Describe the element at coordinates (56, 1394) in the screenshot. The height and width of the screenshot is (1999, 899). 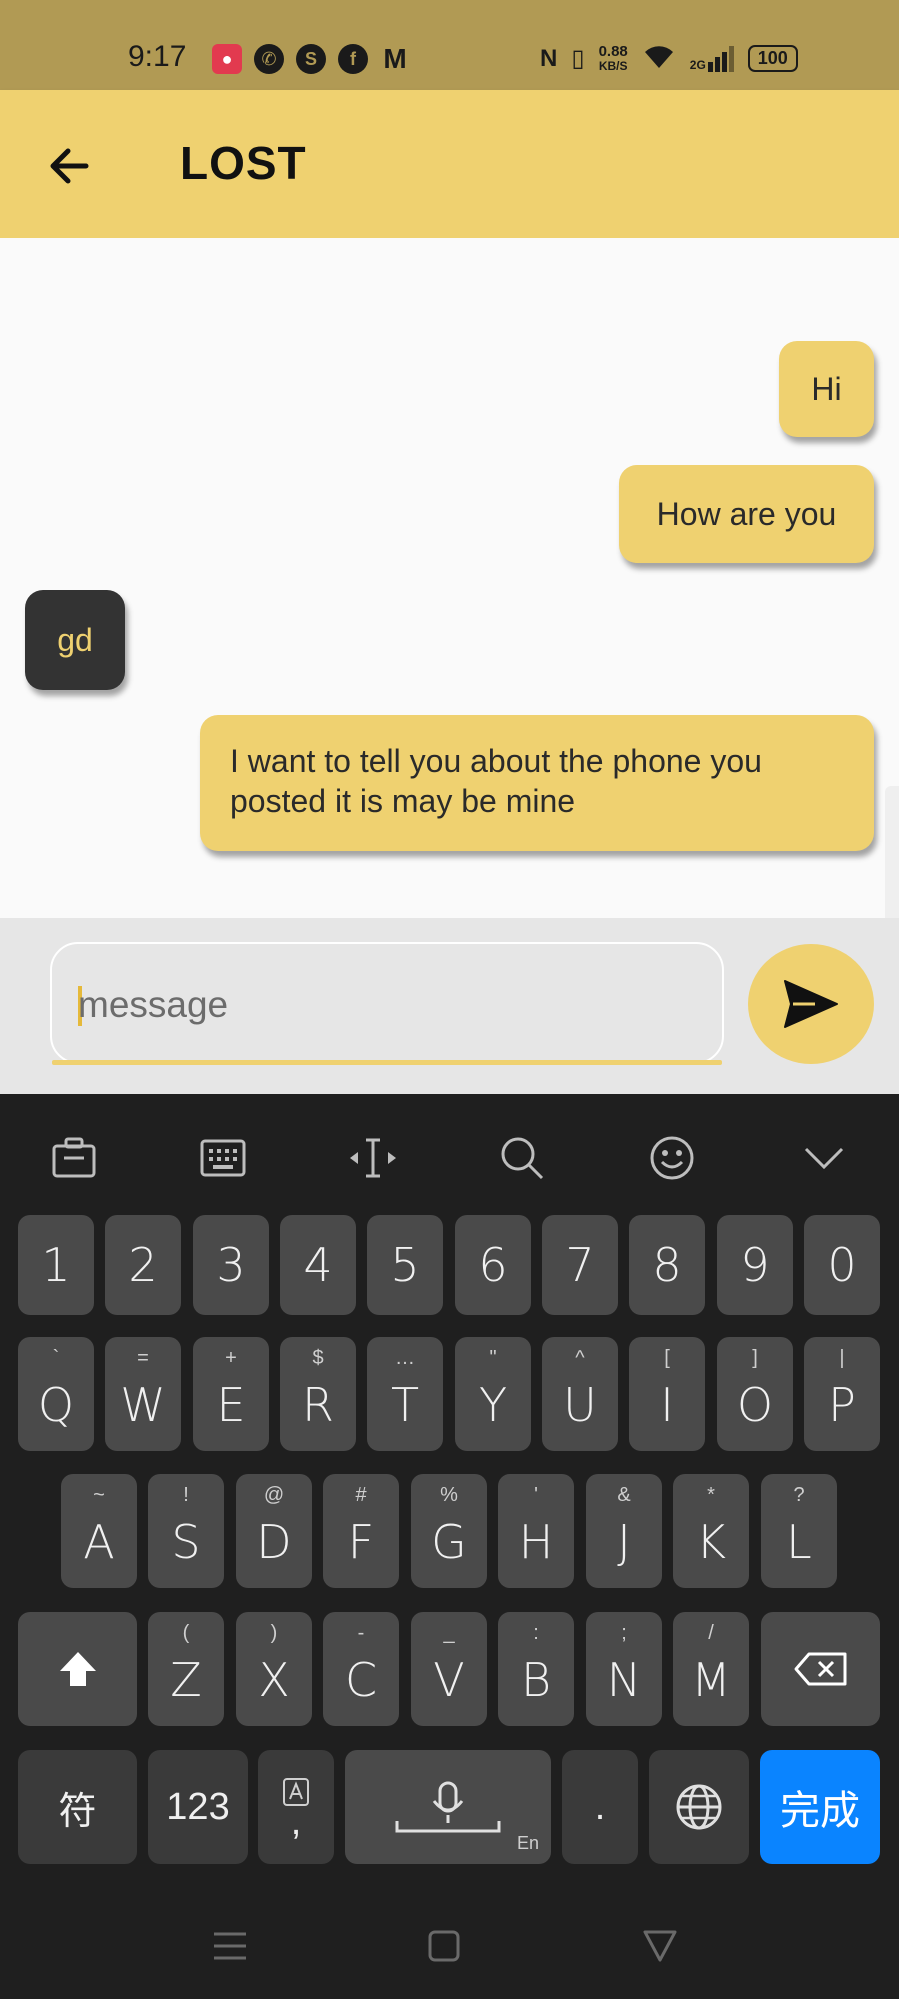
I see `key-q: ` Q` at that location.